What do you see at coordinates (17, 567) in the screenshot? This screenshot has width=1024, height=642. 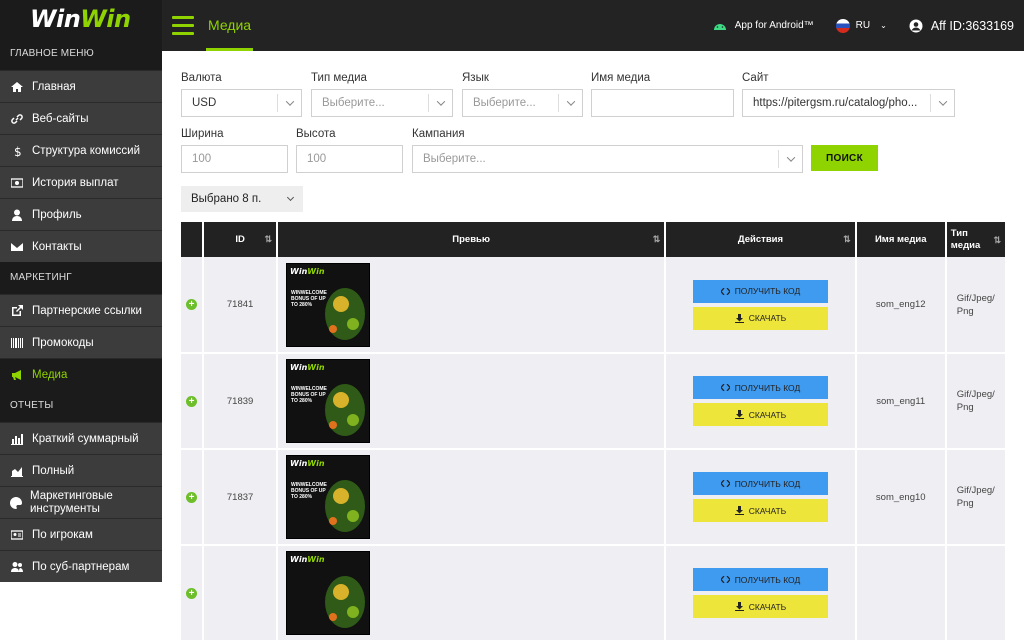 I see `users-icon` at bounding box center [17, 567].